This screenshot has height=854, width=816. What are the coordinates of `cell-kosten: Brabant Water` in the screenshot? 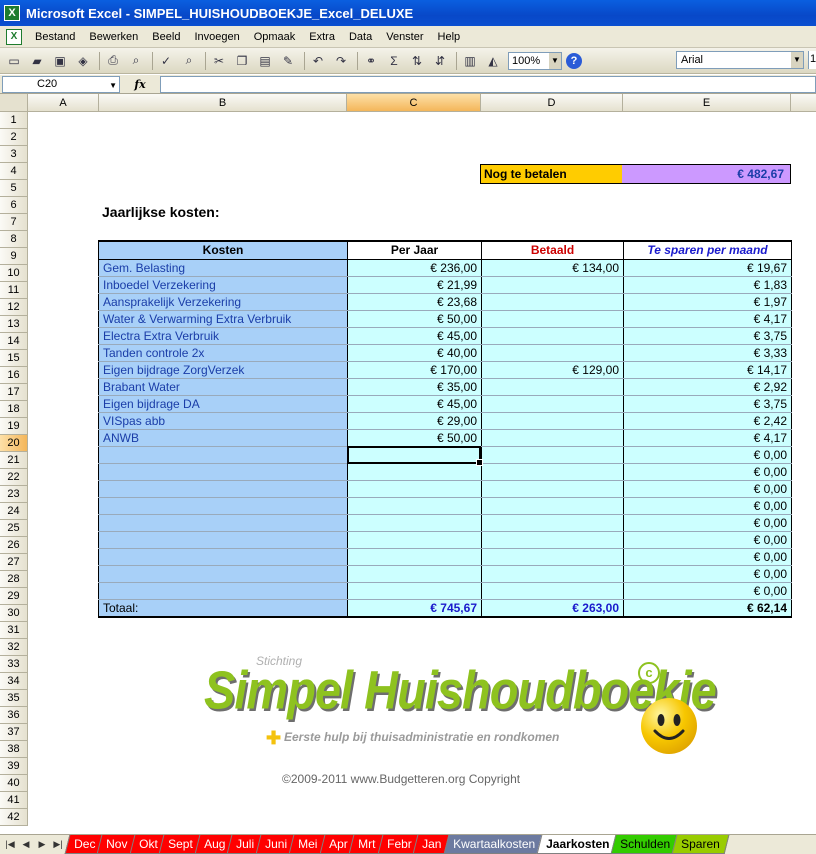 It's located at (223, 387).